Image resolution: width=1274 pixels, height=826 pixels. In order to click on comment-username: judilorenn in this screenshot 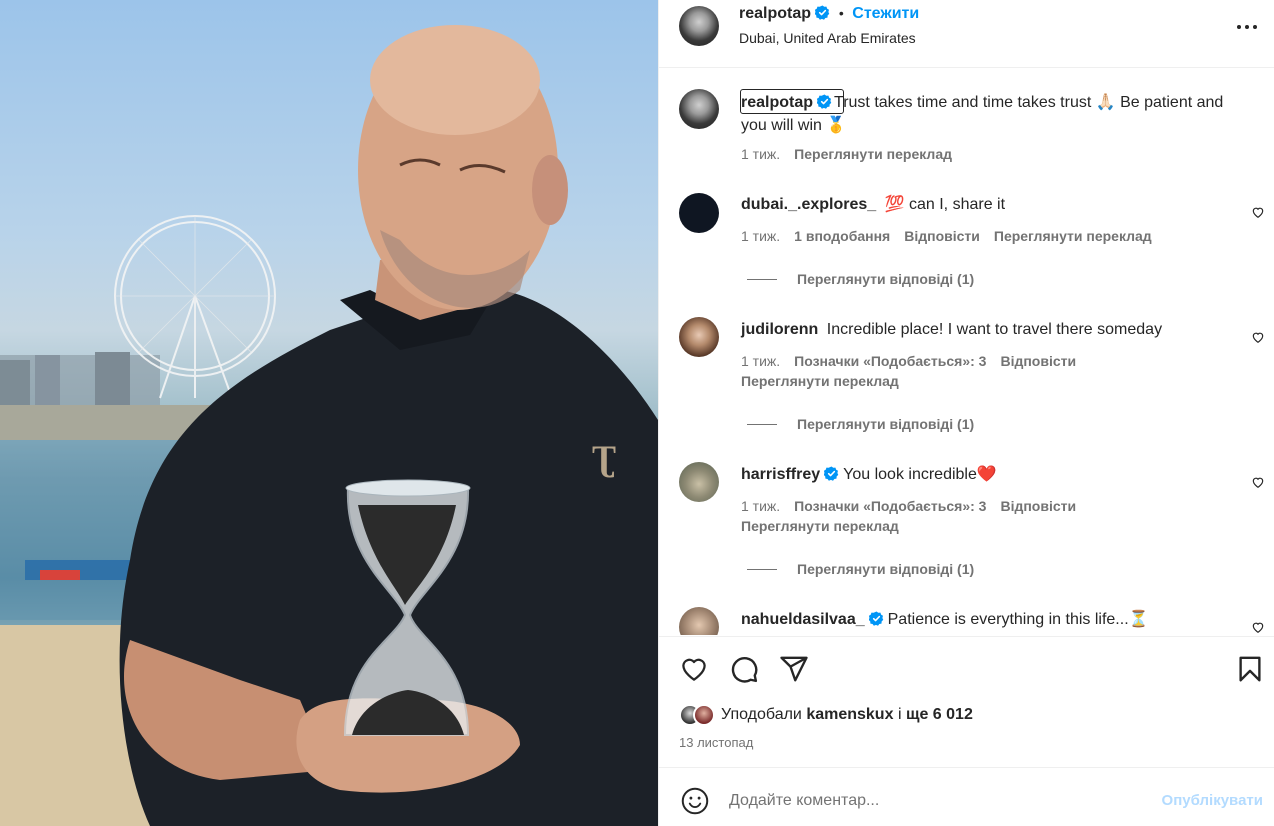, I will do `click(779, 329)`.